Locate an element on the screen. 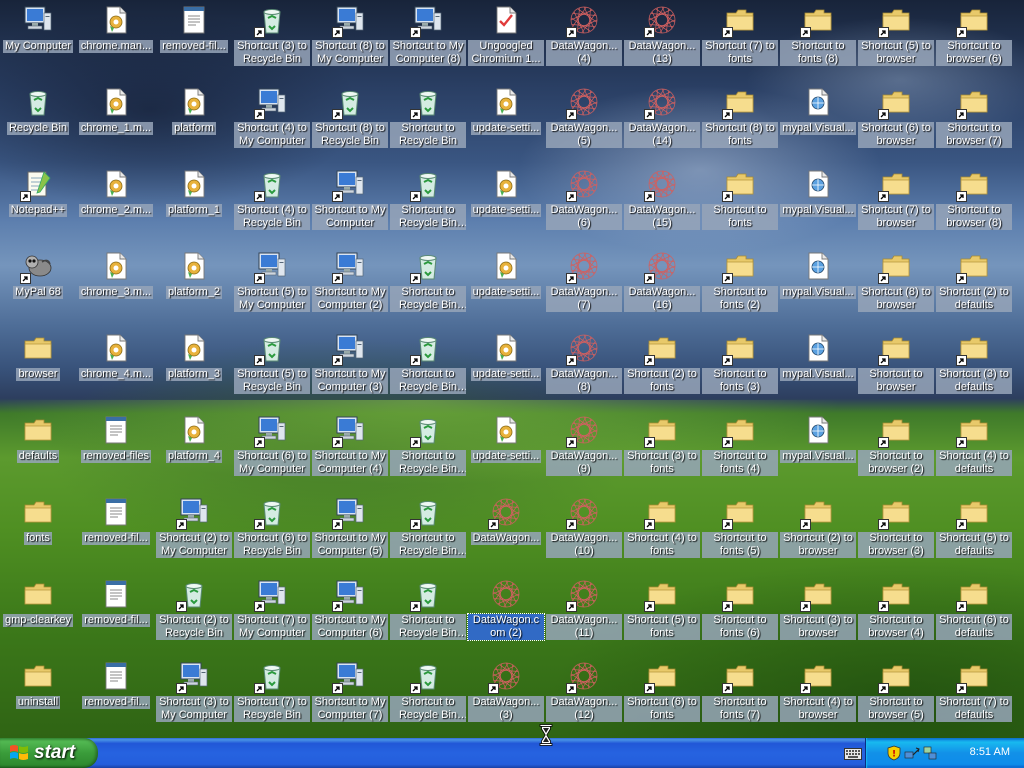 The width and height of the screenshot is (1024, 768). desktop-icon-mypal-68: MyPal 68 is located at coordinates (38, 288).